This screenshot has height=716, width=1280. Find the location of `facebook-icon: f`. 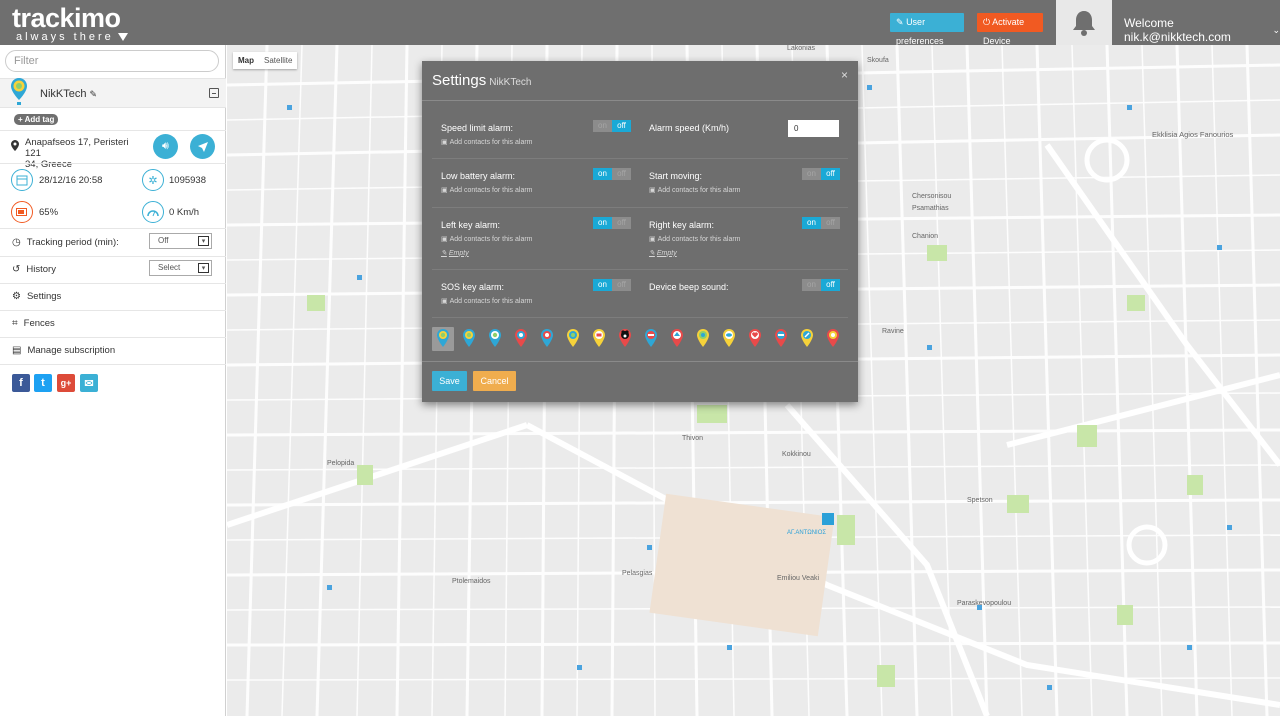

facebook-icon: f is located at coordinates (21, 383).